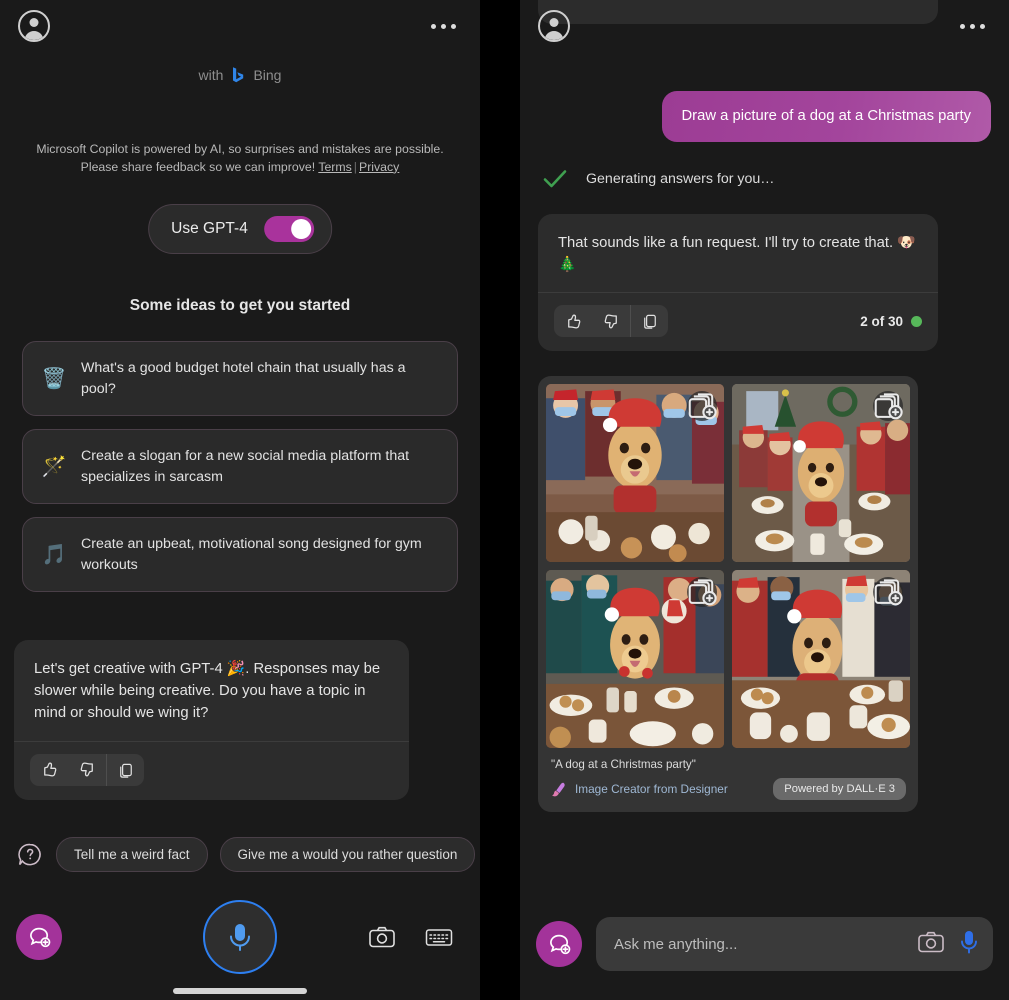  What do you see at coordinates (288, 229) in the screenshot?
I see `gpt4-switch` at bounding box center [288, 229].